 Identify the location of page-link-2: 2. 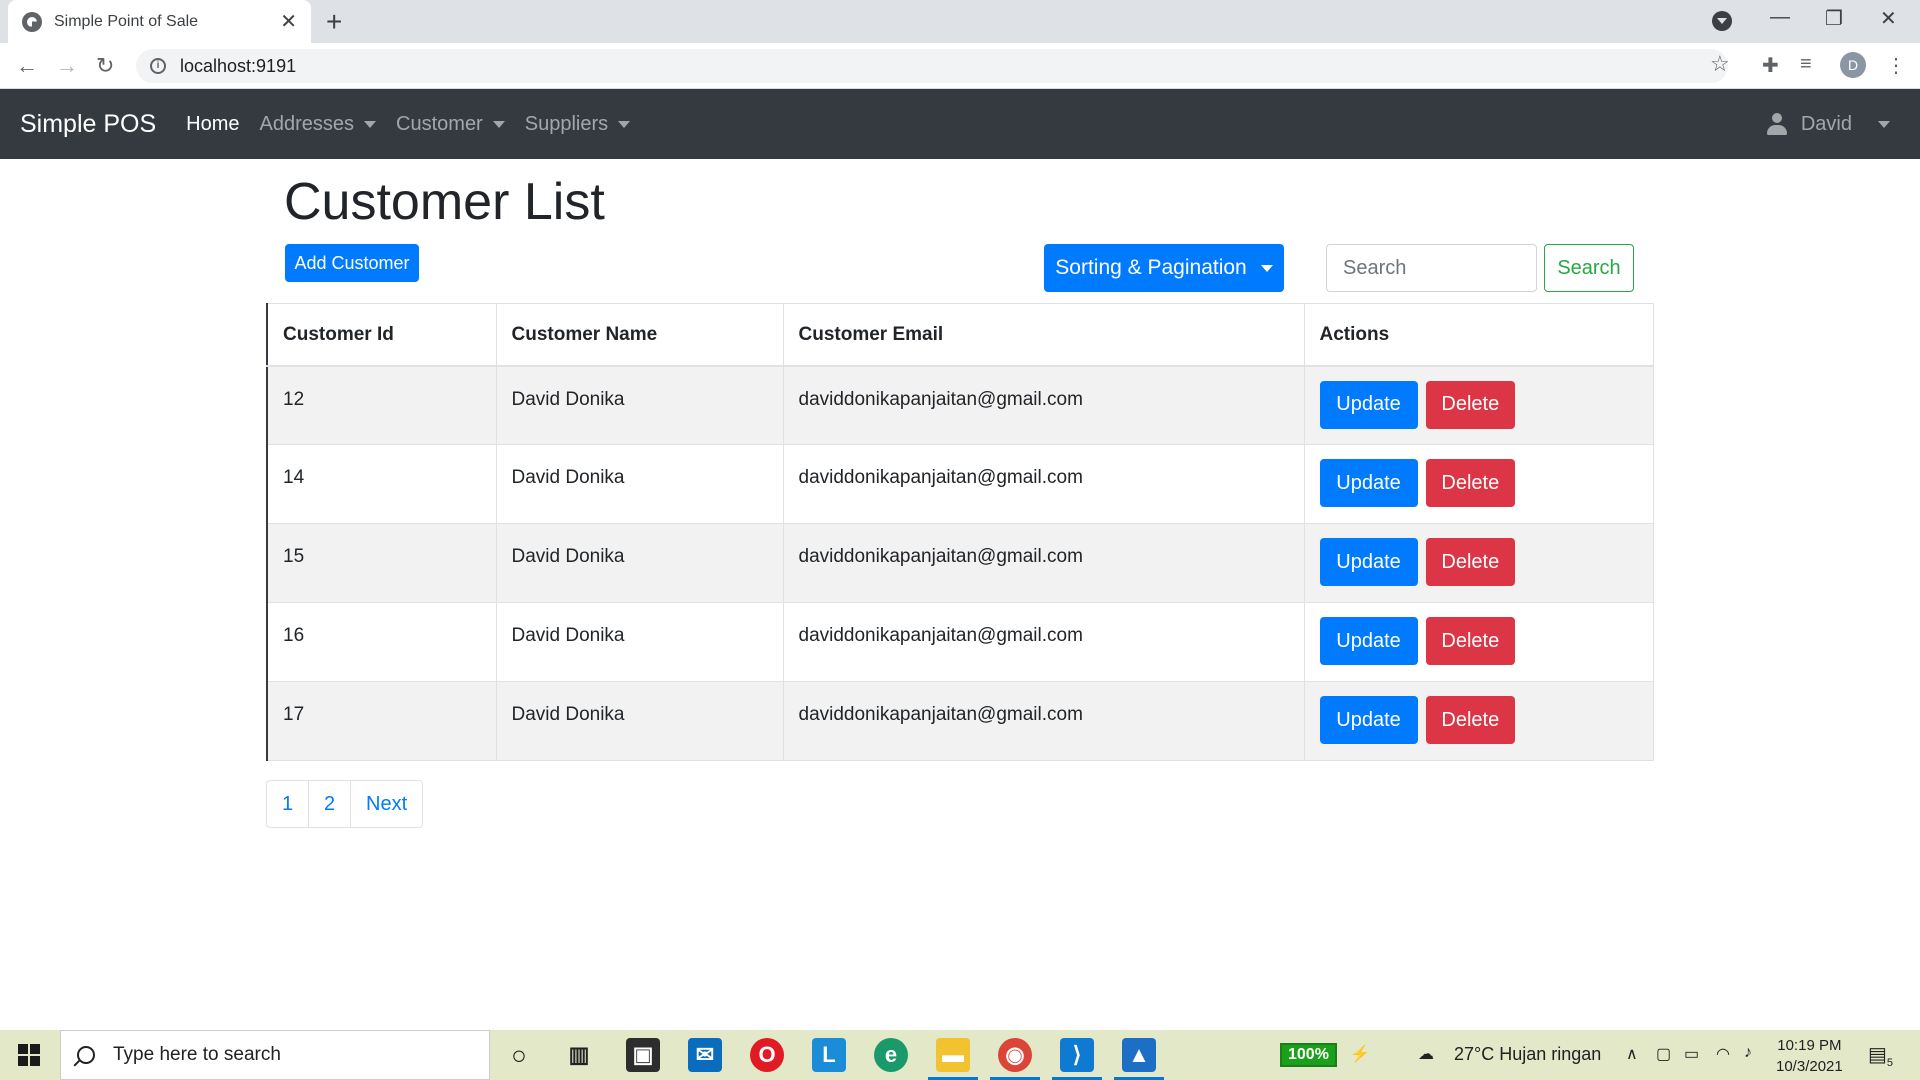
(329, 804).